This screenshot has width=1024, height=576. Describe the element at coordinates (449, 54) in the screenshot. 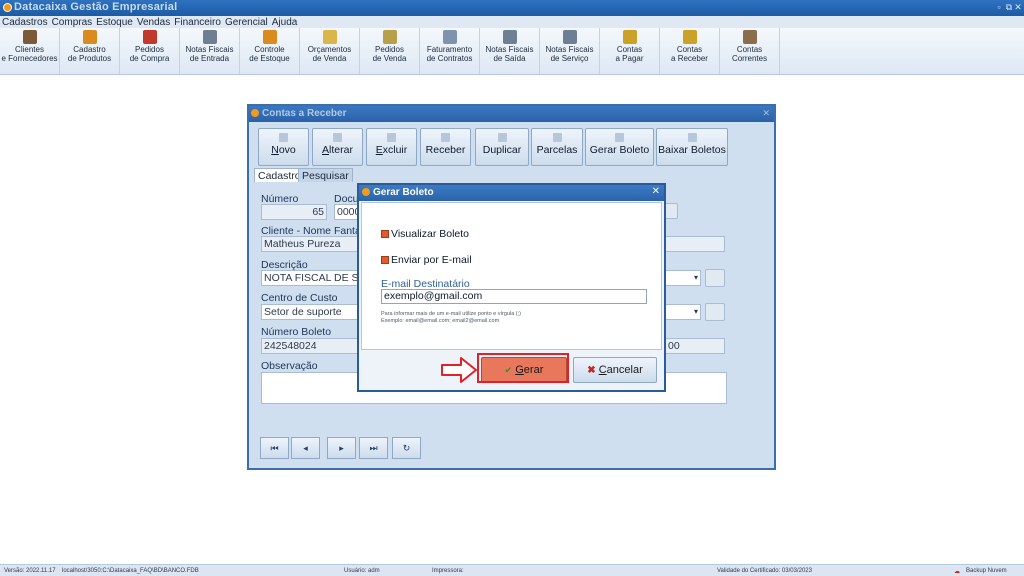

I see `toolbar-faturamento-label: Faturamento de Contratos` at that location.